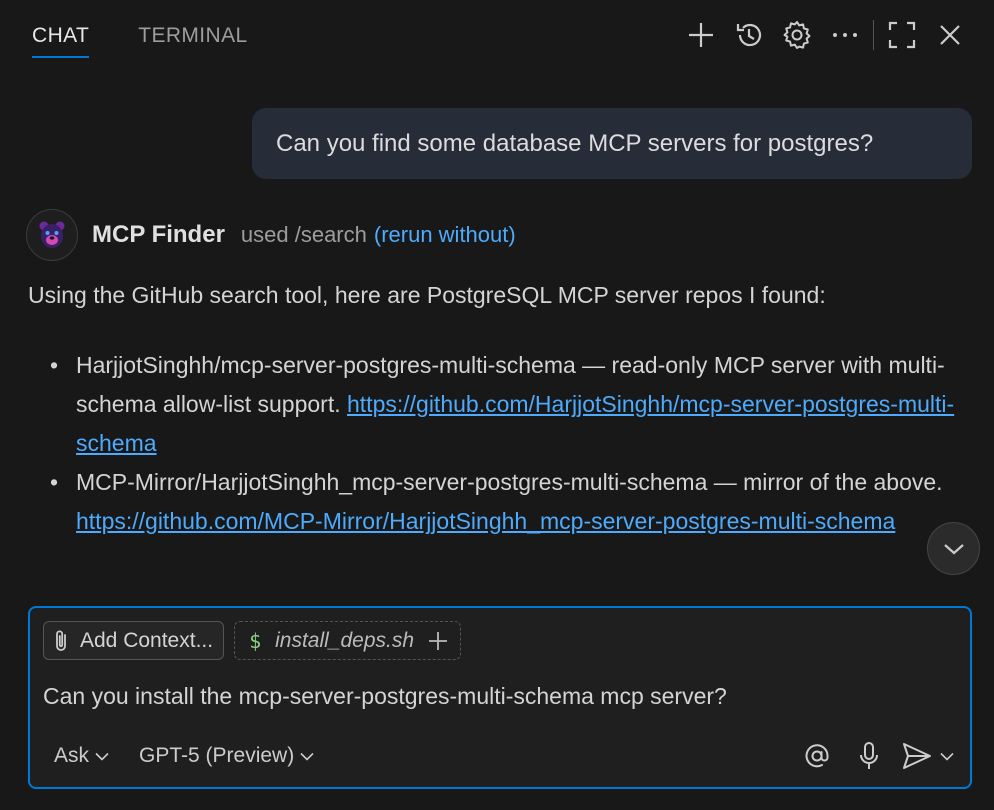 Image resolution: width=994 pixels, height=810 pixels. I want to click on tab-chat: CHAT, so click(61, 38).